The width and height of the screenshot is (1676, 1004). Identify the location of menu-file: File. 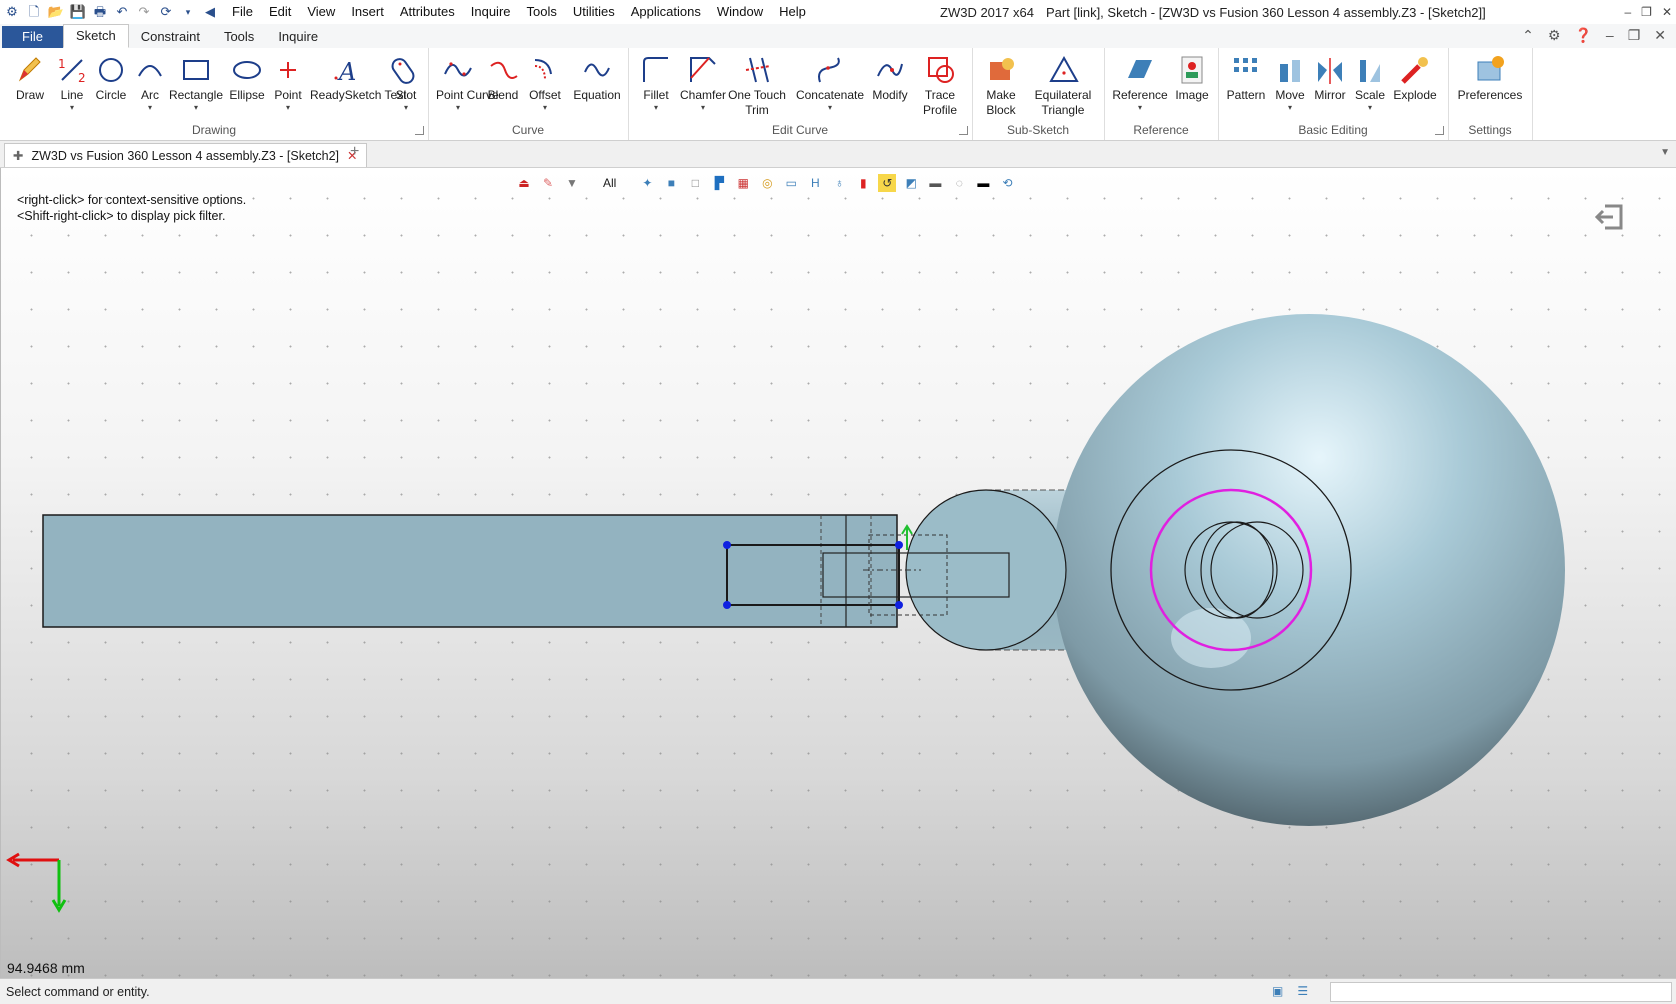
(242, 12).